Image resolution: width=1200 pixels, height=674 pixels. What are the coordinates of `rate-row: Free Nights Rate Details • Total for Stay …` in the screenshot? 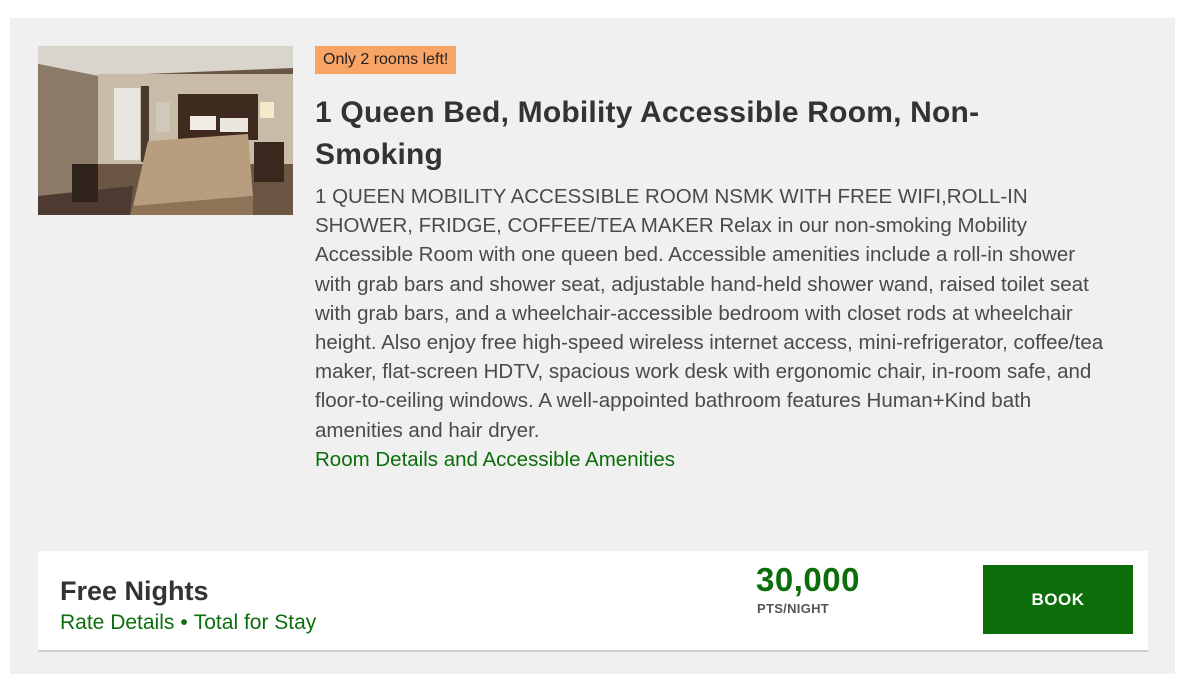 It's located at (593, 601).